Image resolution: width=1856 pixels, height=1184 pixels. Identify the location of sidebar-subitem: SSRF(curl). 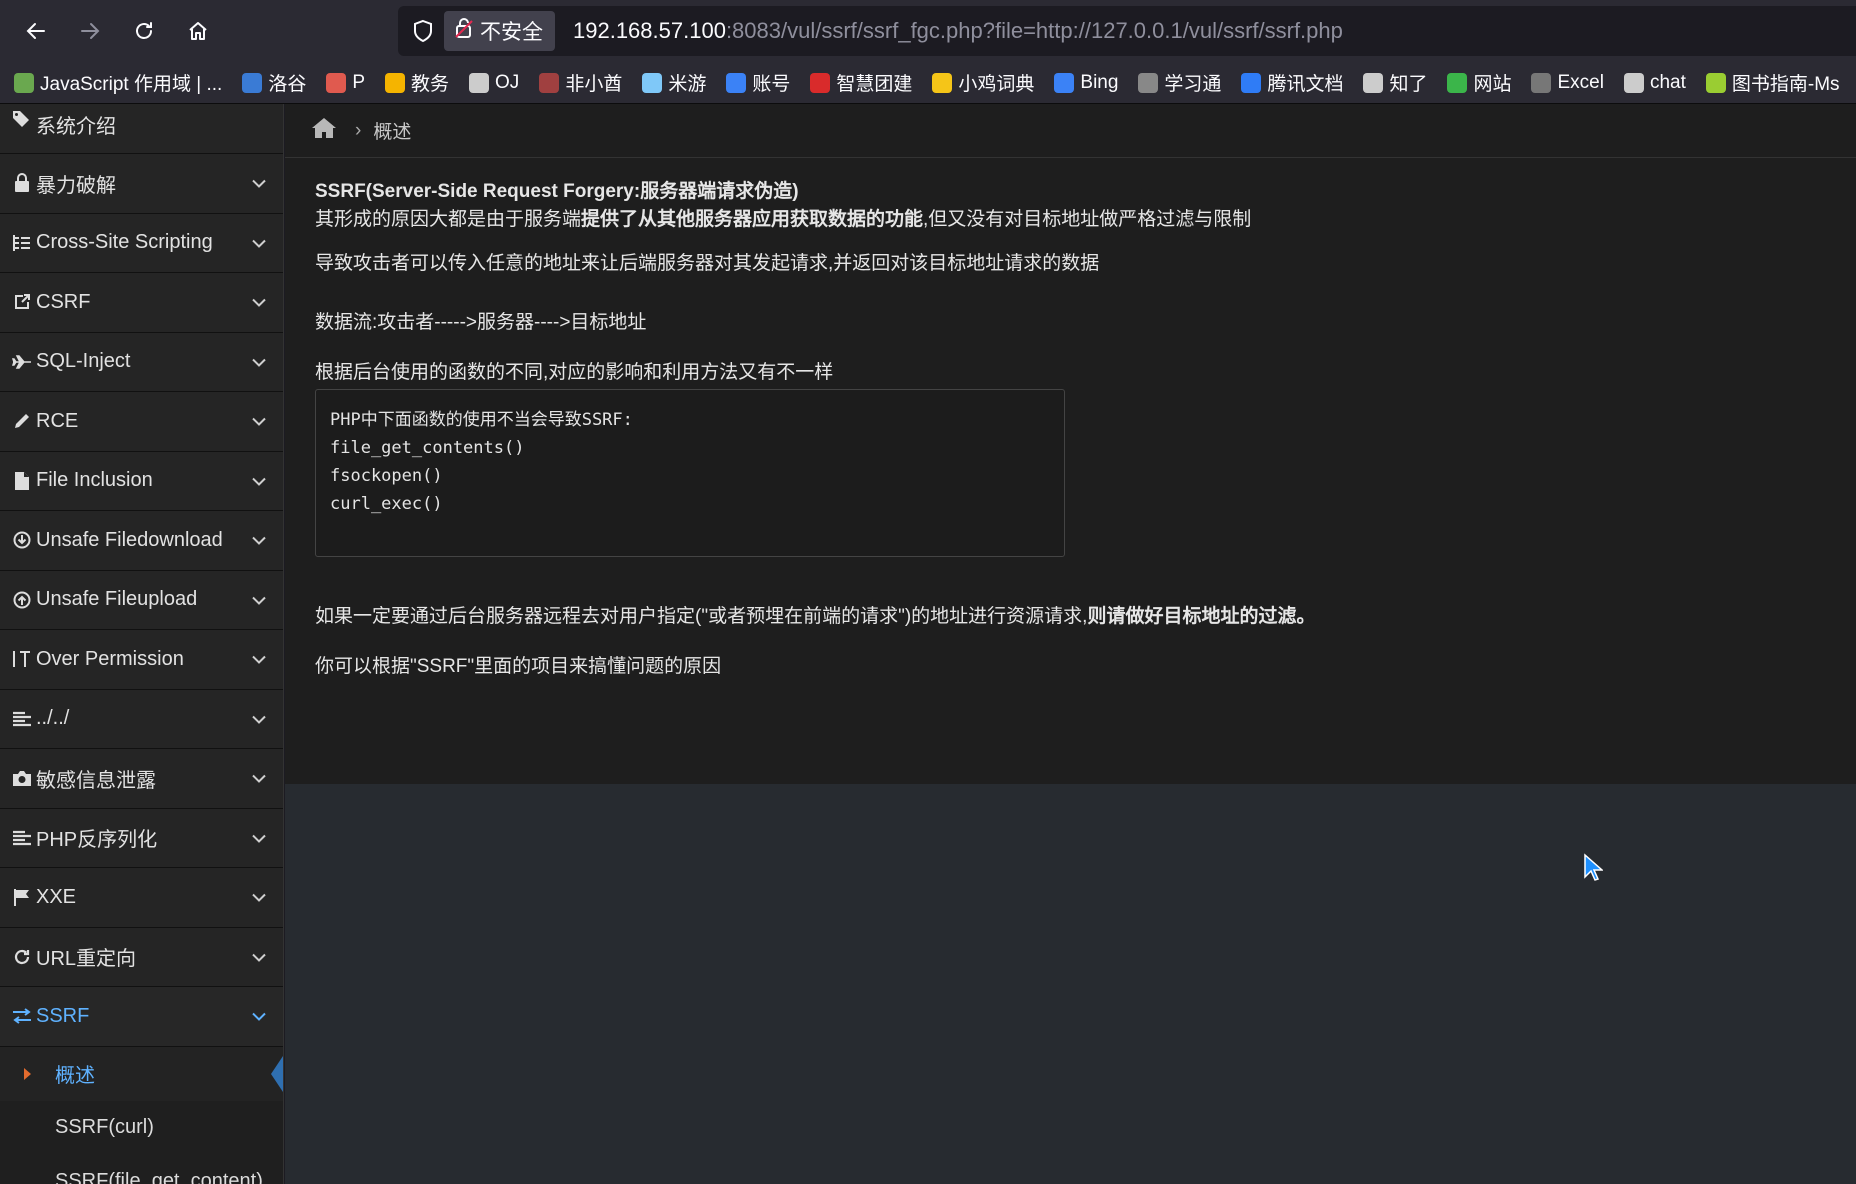
(141, 1127).